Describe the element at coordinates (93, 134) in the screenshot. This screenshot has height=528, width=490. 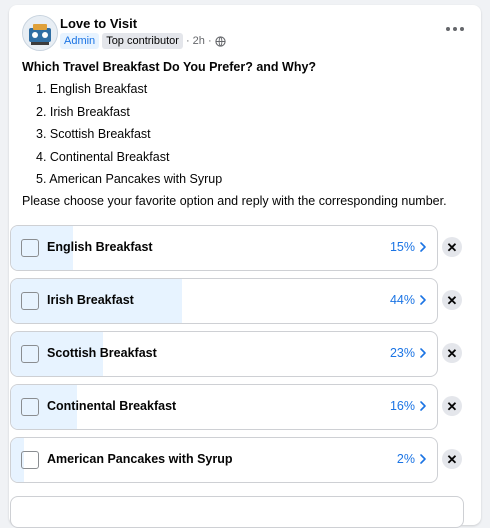
I see `list-item: 3. Scottish Breakfast` at that location.